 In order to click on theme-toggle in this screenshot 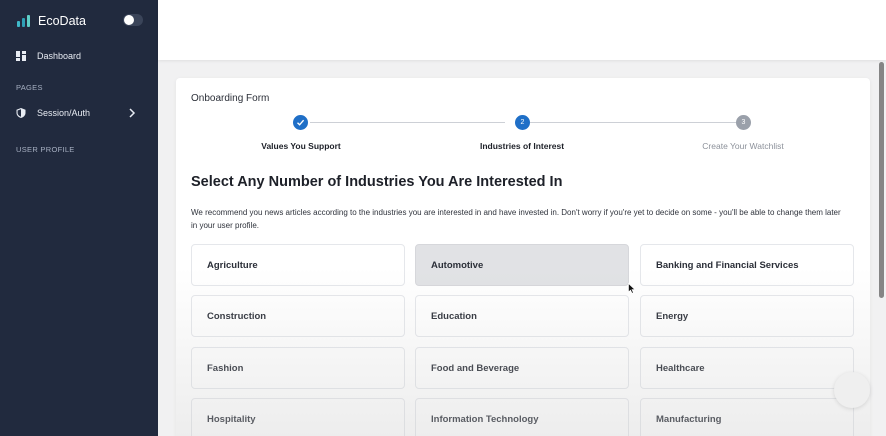, I will do `click(133, 20)`.